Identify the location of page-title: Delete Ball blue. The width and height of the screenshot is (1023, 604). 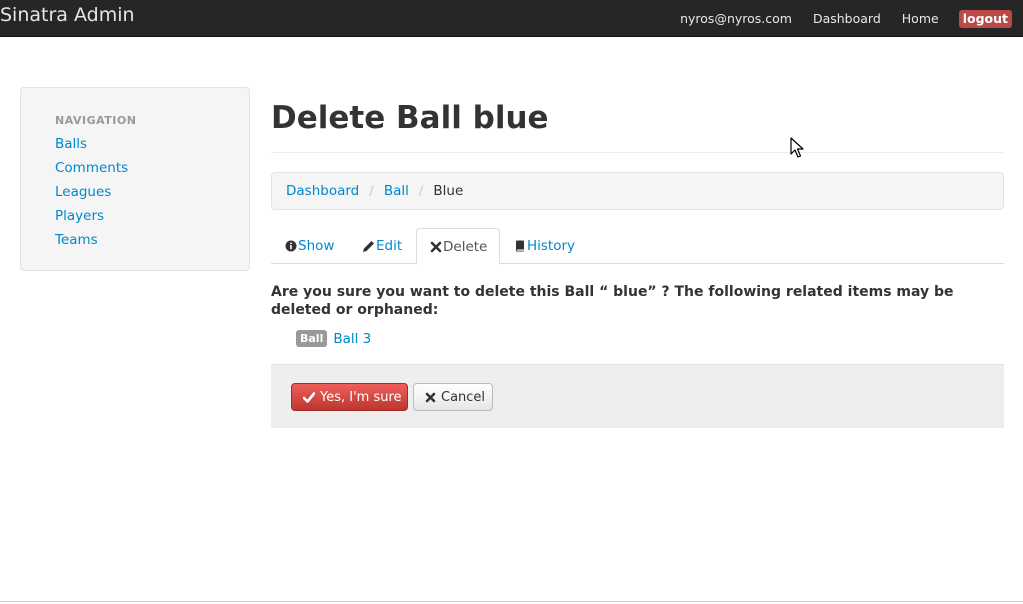
(410, 118).